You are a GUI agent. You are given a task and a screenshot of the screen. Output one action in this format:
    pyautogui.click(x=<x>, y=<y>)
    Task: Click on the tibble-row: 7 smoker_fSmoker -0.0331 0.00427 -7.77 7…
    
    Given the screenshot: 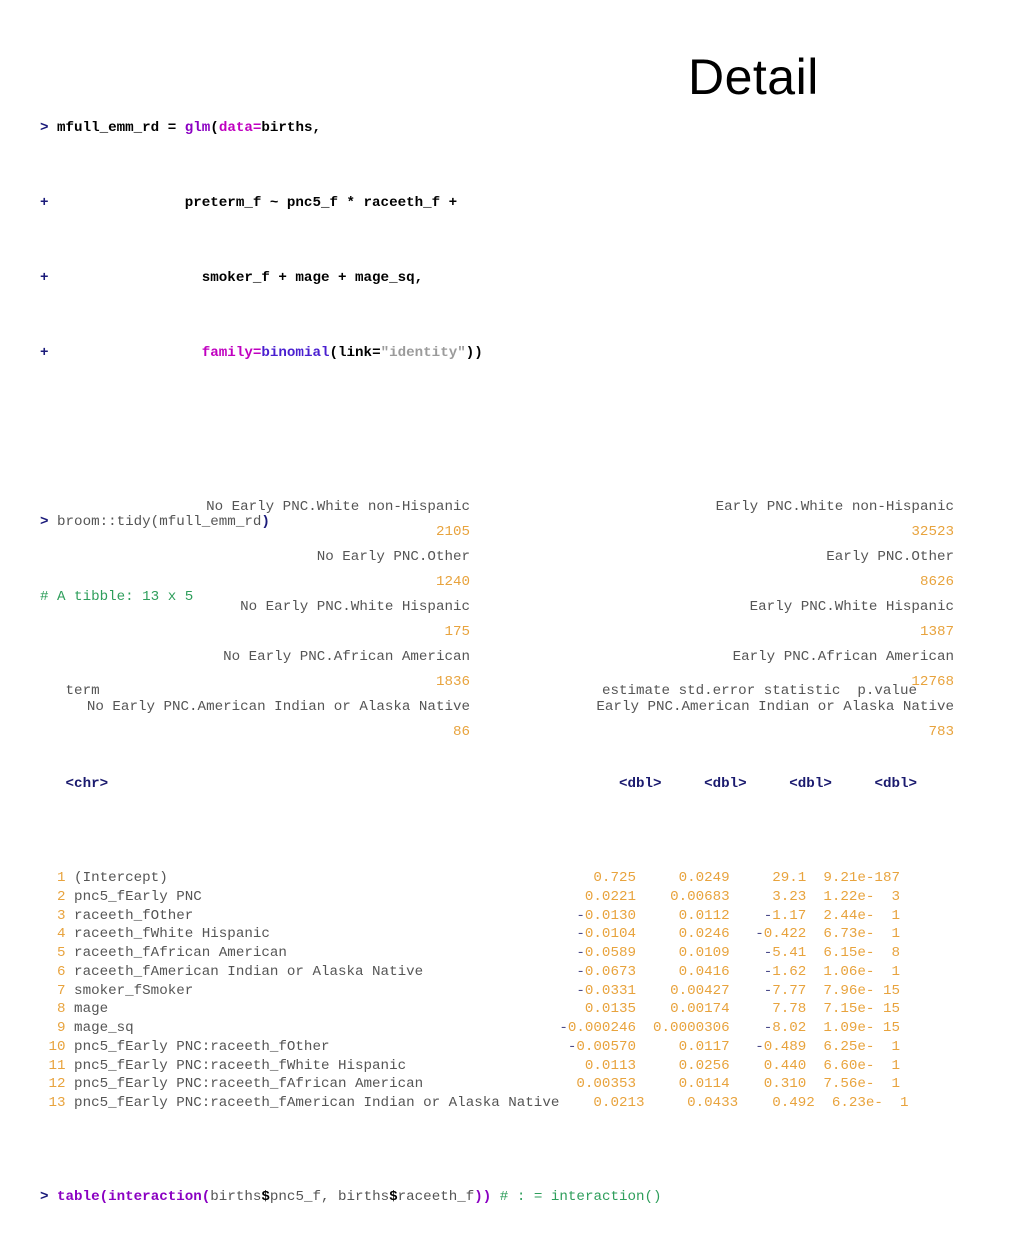 What is the action you would take?
    pyautogui.click(x=520, y=991)
    